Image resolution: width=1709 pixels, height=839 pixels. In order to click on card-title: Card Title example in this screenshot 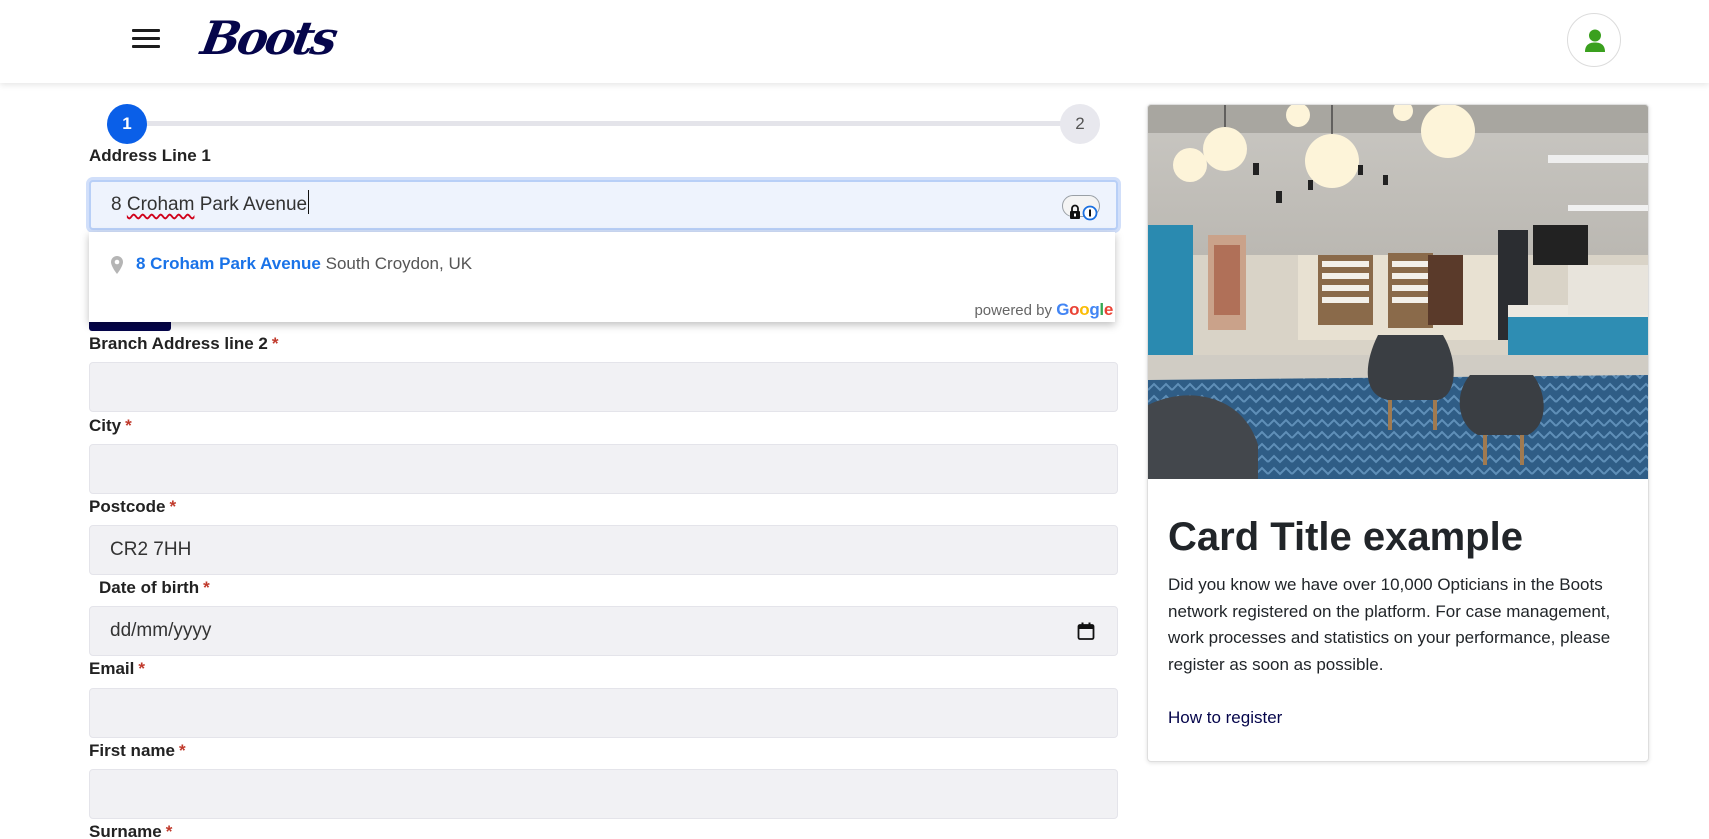, I will do `click(1345, 537)`.